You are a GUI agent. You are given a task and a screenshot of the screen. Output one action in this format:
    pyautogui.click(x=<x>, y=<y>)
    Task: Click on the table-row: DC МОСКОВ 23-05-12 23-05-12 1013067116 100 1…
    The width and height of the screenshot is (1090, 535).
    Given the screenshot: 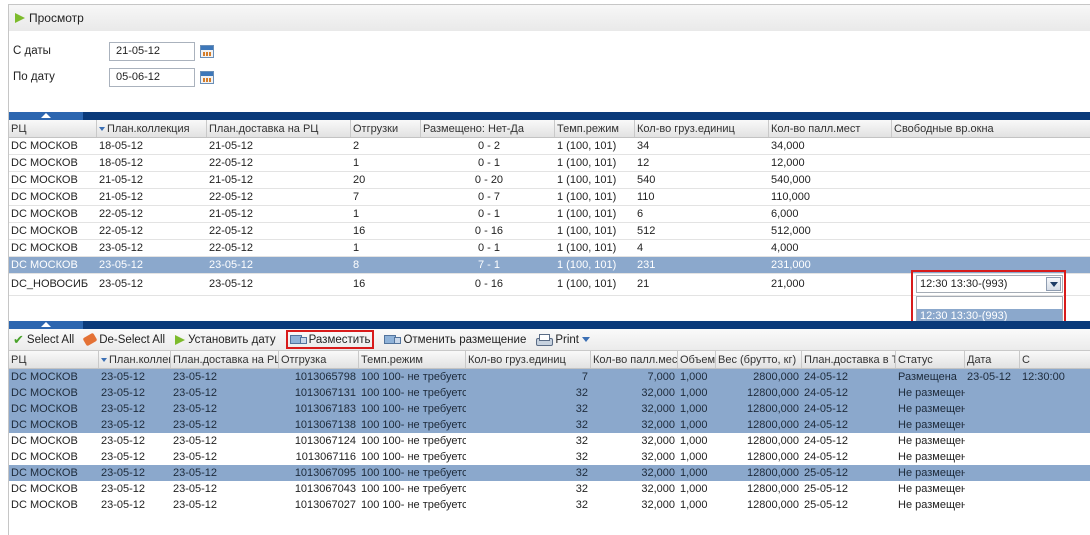 What is the action you would take?
    pyautogui.click(x=549, y=457)
    